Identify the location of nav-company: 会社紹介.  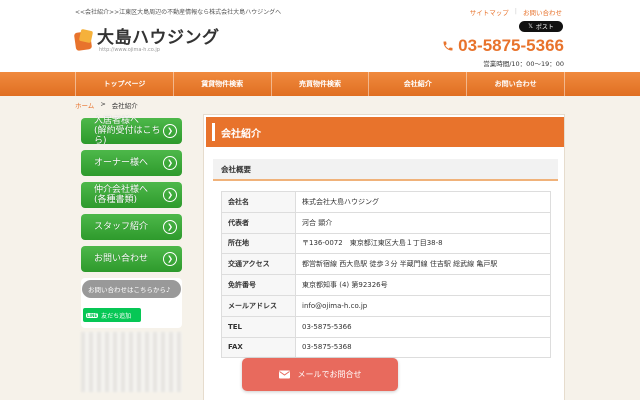
(417, 84).